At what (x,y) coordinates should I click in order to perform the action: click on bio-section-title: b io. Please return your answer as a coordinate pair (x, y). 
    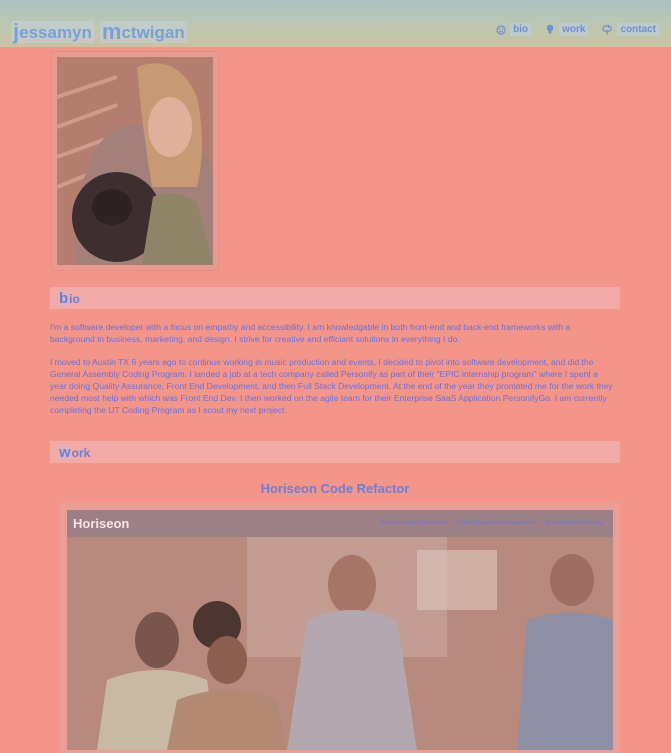
    Looking at the image, I should click on (69, 298).